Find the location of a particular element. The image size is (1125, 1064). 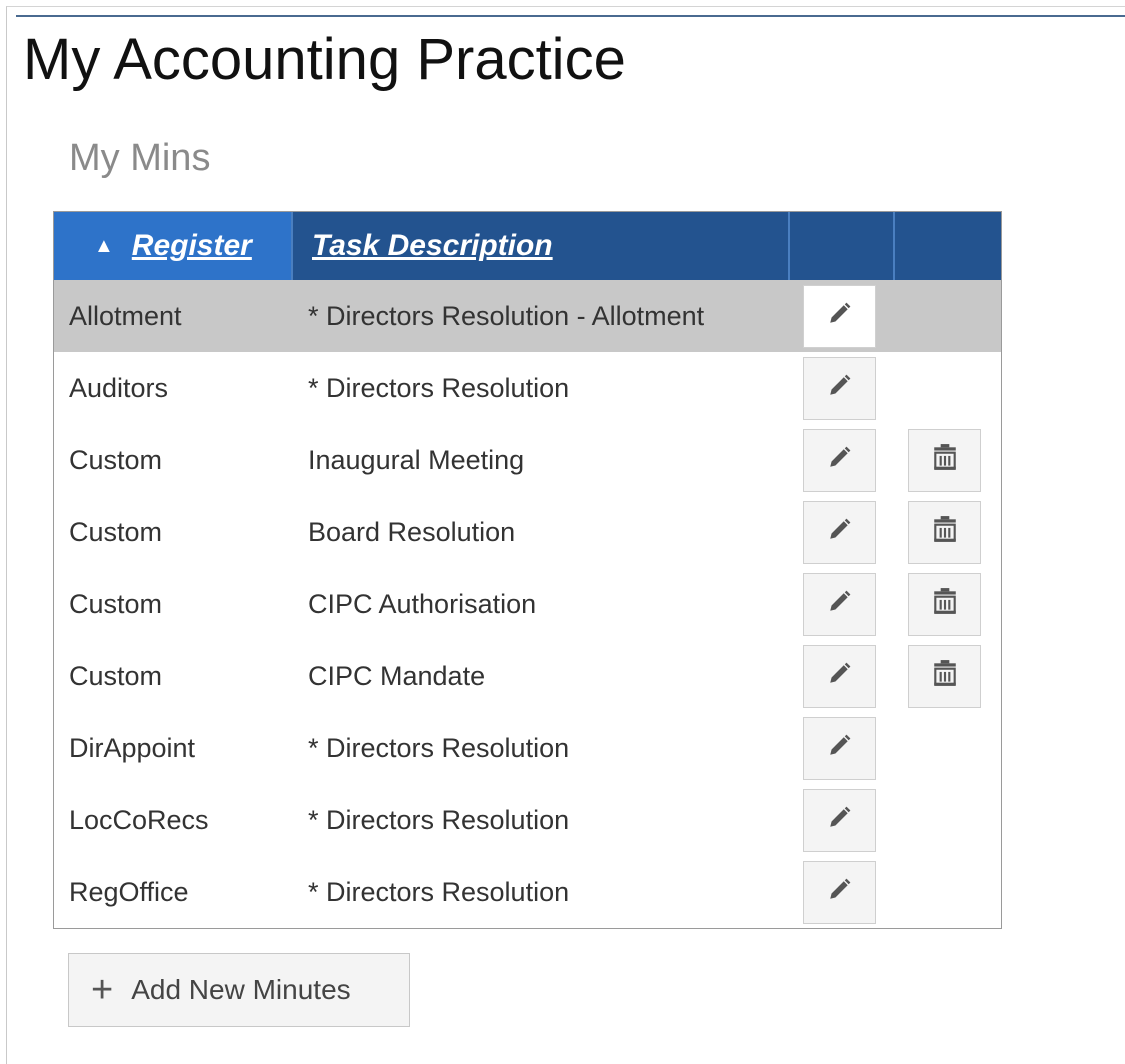

grid-header-row: ▲ Register Task Description is located at coordinates (527, 246).